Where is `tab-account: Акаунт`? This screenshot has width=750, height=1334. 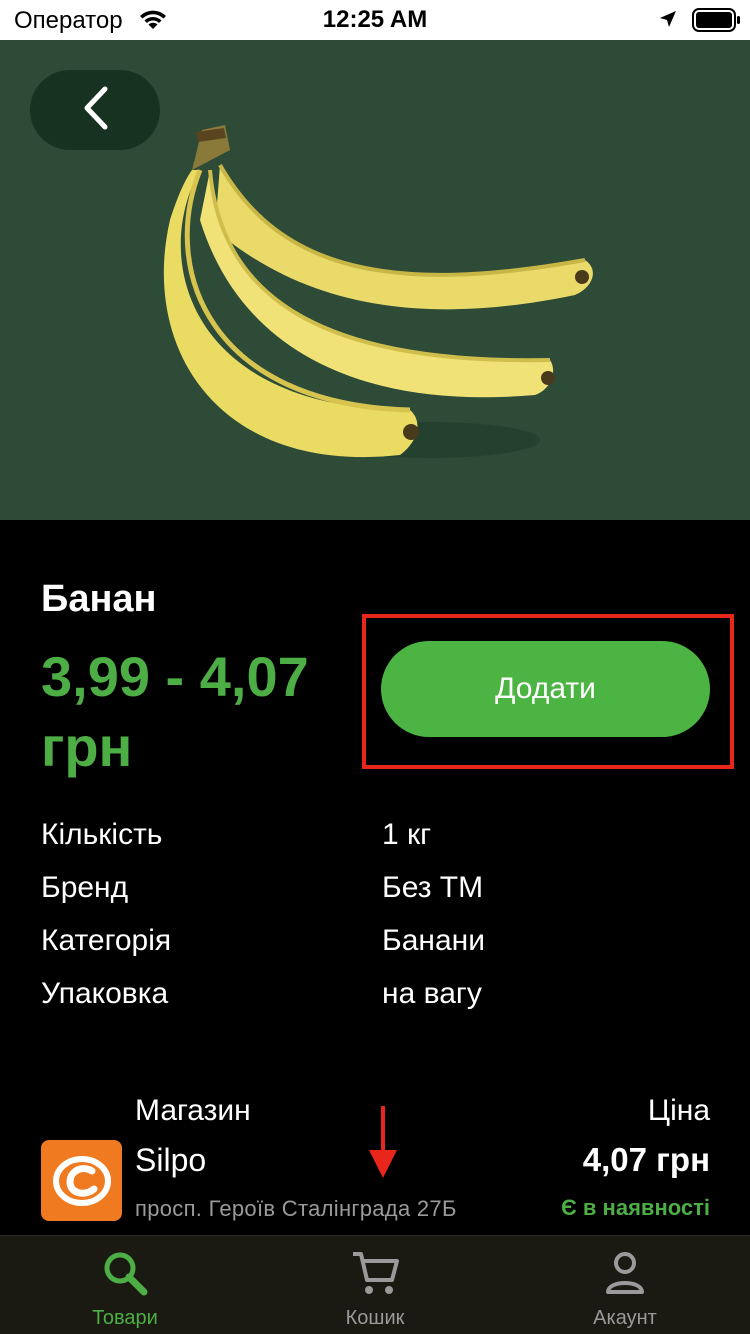 tab-account: Акаунт is located at coordinates (625, 1285).